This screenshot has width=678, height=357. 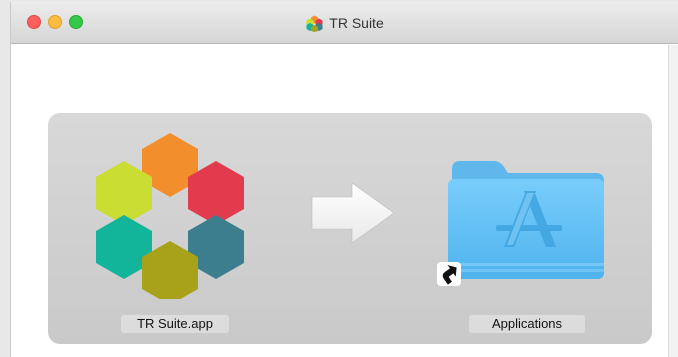 What do you see at coordinates (314, 23) in the screenshot?
I see `tr-suite-app-icon` at bounding box center [314, 23].